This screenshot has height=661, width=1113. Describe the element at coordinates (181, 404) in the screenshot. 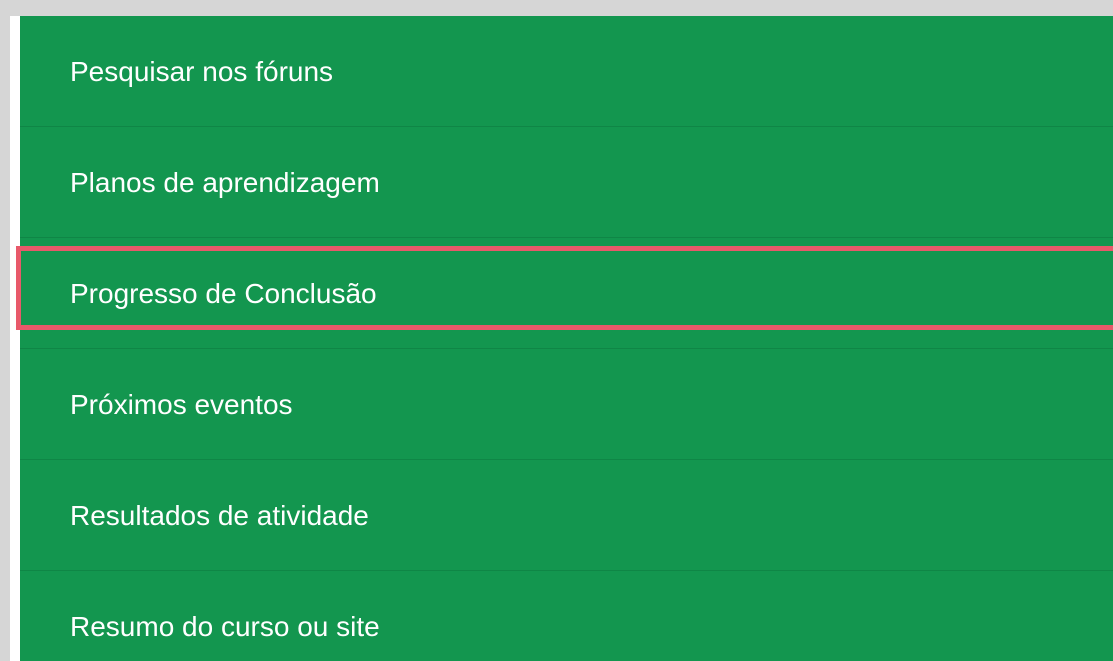

I see `menu-item-label: Próximos eventos` at that location.